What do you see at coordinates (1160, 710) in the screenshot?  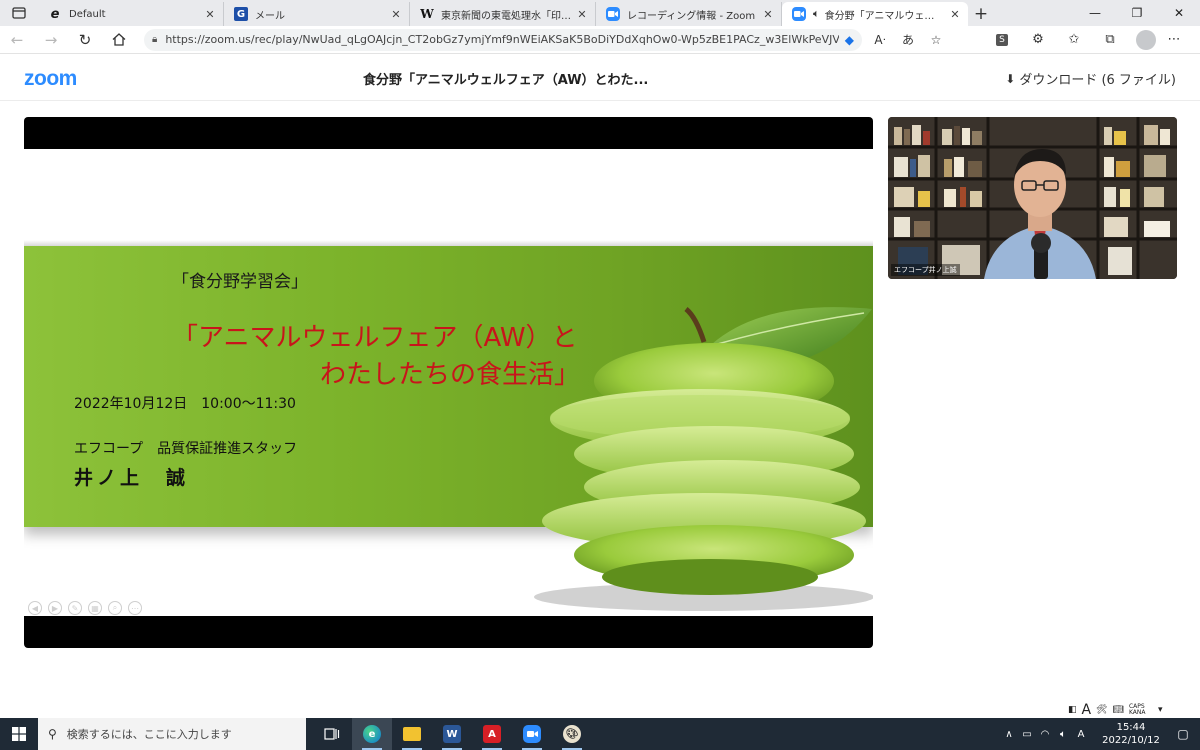 I see `tray-expand-icon: ▾` at bounding box center [1160, 710].